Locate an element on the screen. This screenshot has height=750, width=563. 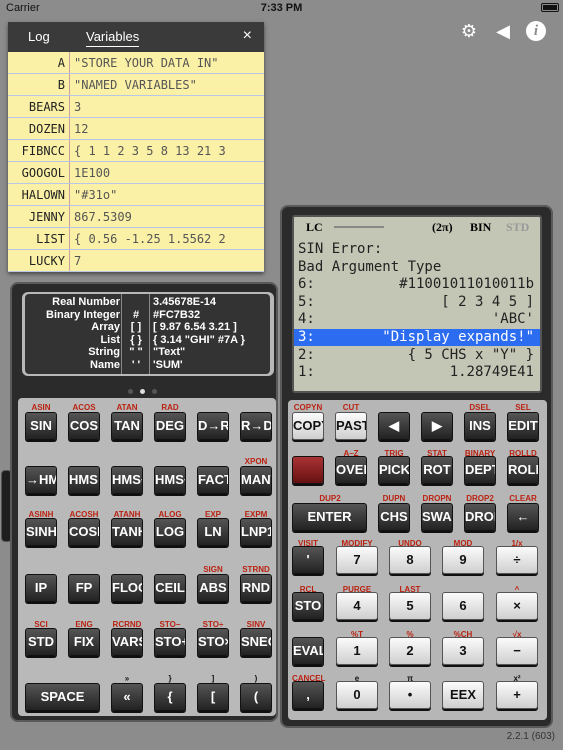
key-row4-0: ' is located at coordinates (308, 560).